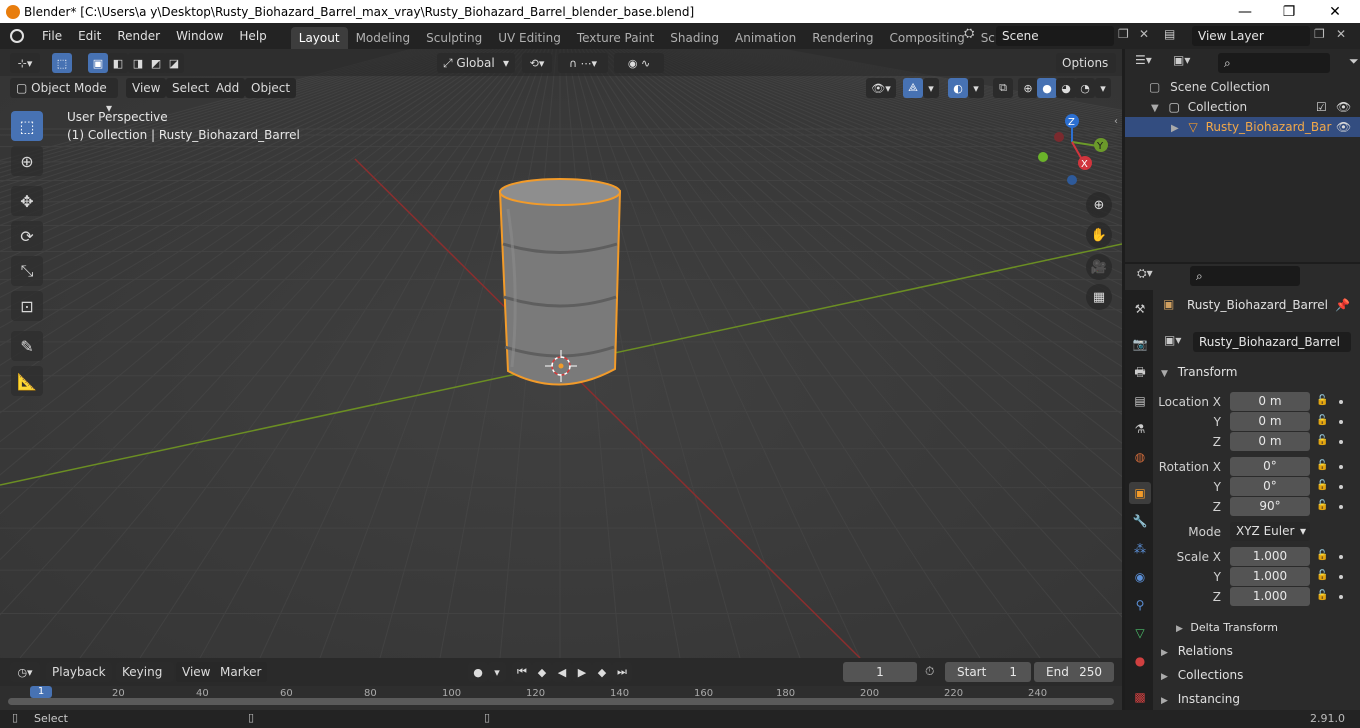  I want to click on timeline-scrollbar, so click(561, 701).